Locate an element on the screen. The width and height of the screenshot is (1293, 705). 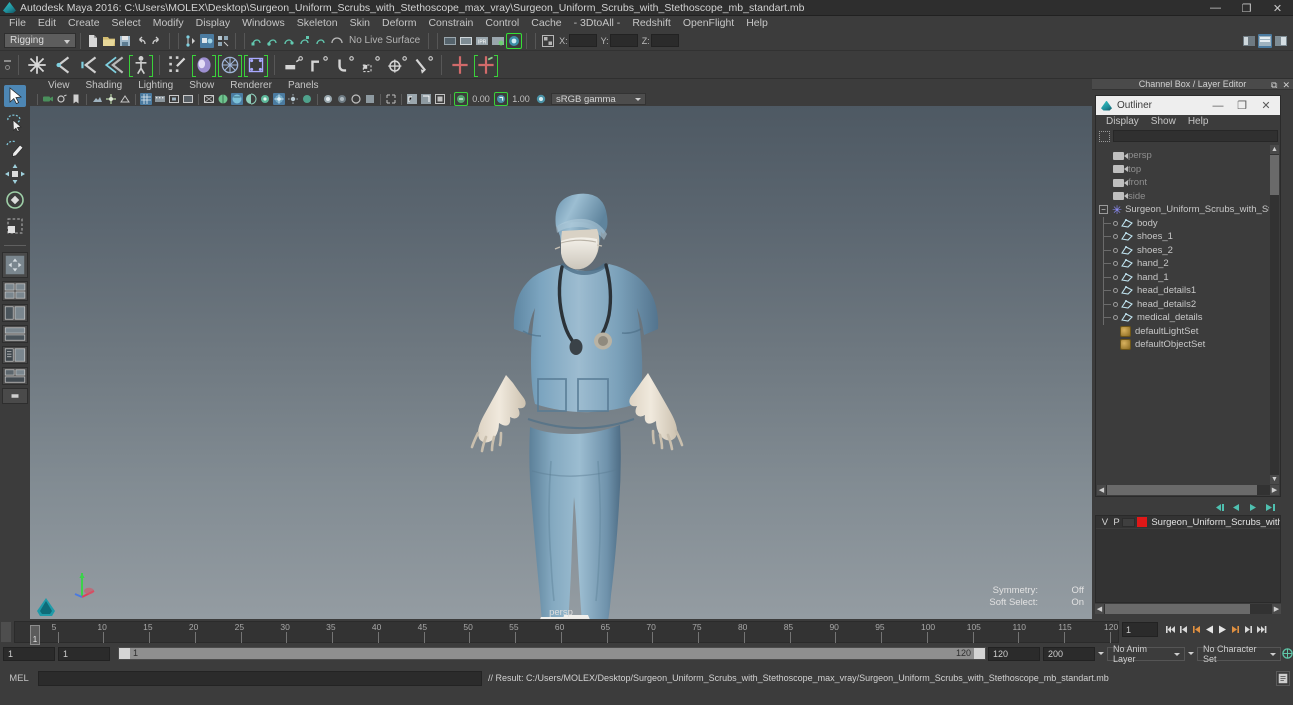
layout-four-view-icon is located at coordinates (15, 291).